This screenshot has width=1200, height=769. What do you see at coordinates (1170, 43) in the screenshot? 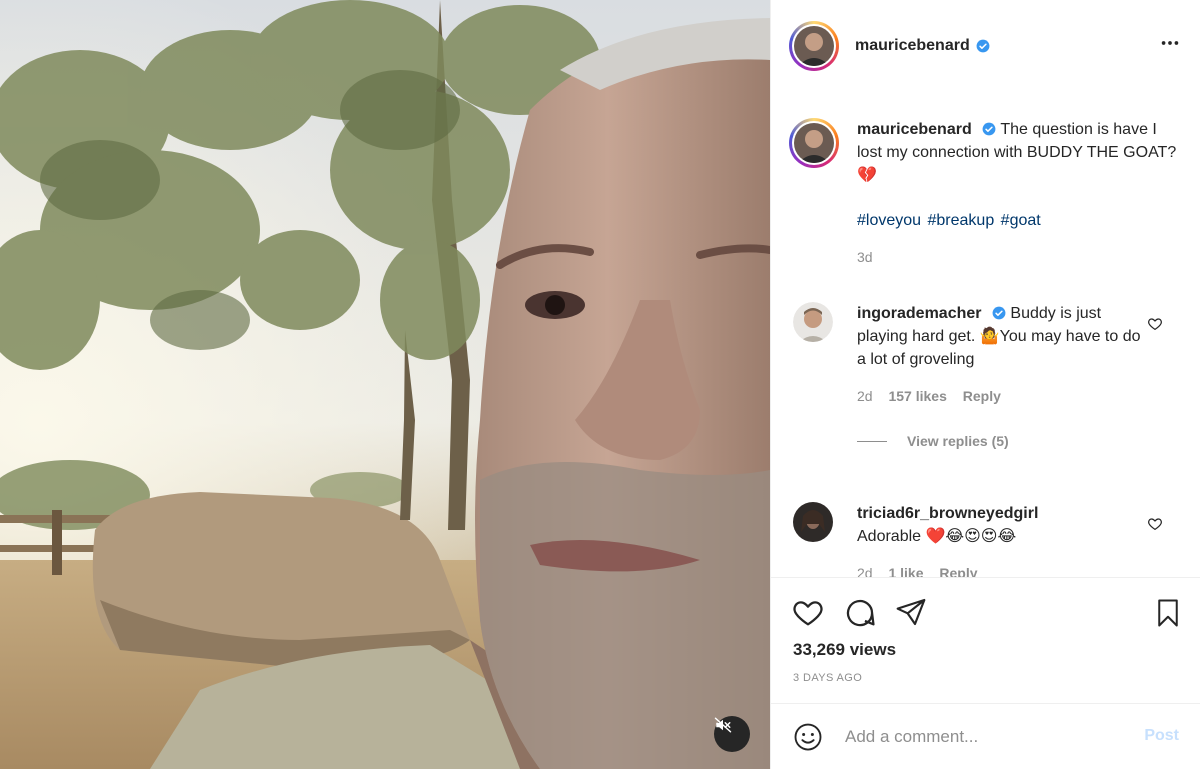
I see `ellipsis-icon` at bounding box center [1170, 43].